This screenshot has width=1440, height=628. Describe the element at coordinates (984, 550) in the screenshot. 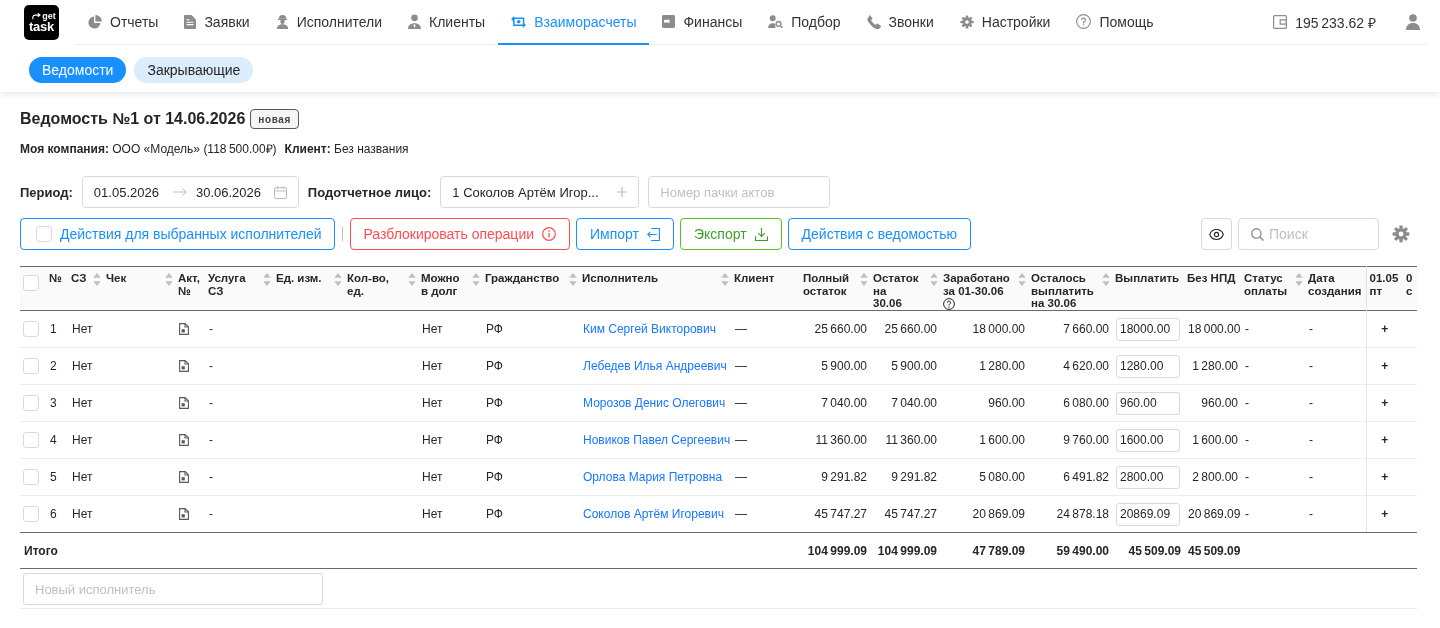

I see `total-cell: 47 789.09` at that location.